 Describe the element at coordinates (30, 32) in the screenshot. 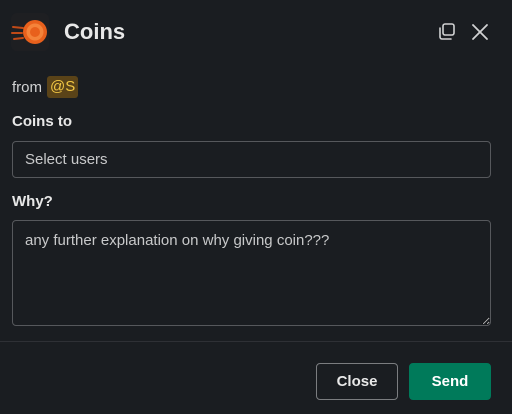

I see `coin-icon` at that location.